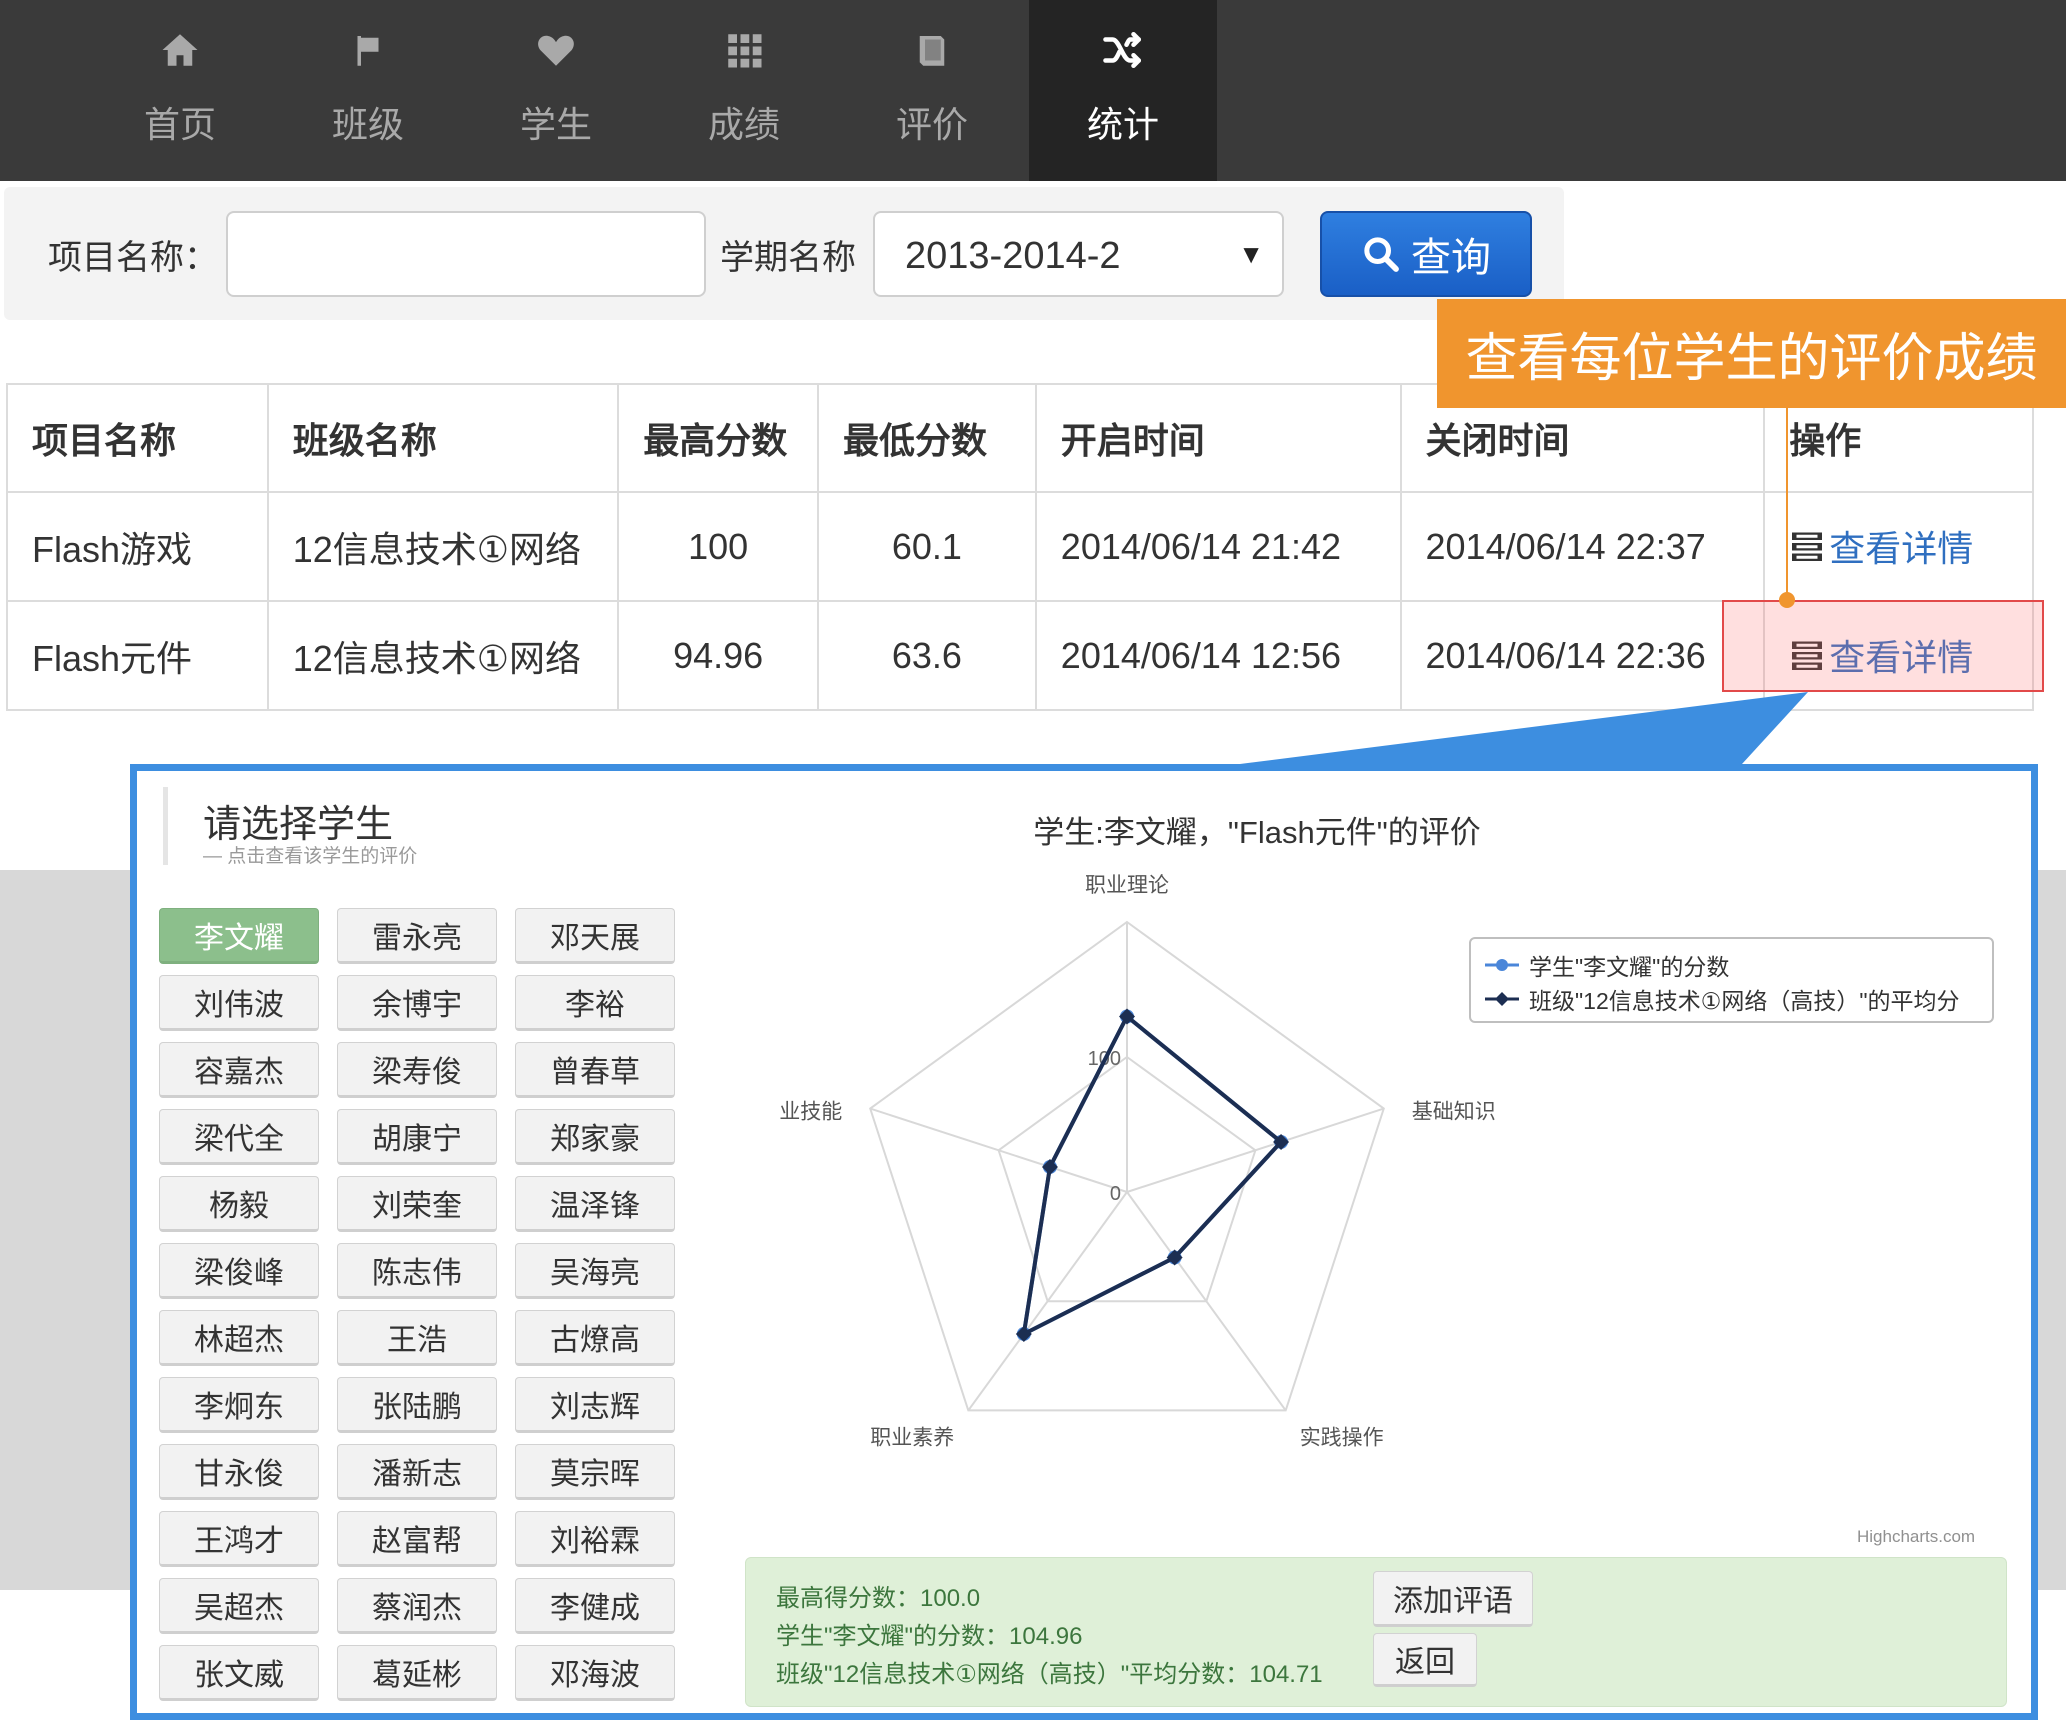  What do you see at coordinates (1502, 999) in the screenshot?
I see `legend-marker-class` at bounding box center [1502, 999].